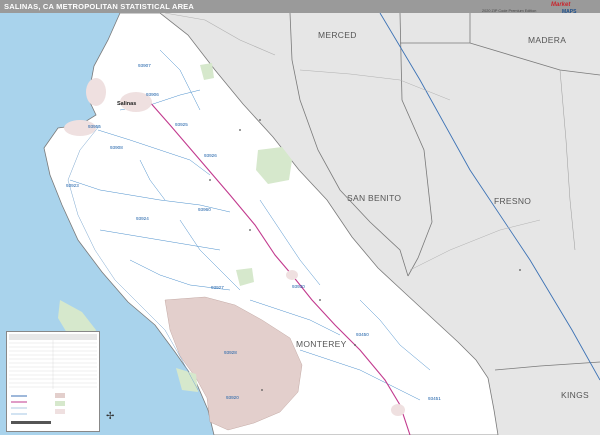 Image resolution: width=600 pixels, height=435 pixels. I want to click on zip-label: 93926, so click(210, 155).